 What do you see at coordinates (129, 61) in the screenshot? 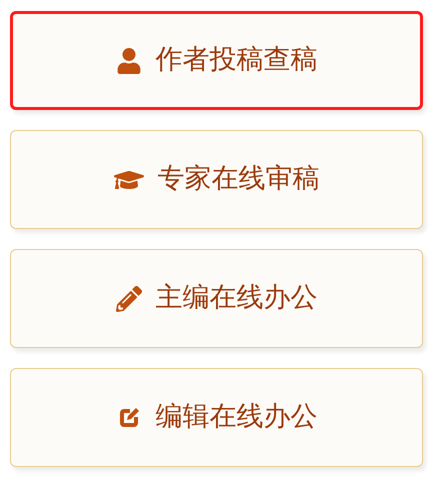
I see `user-icon` at bounding box center [129, 61].